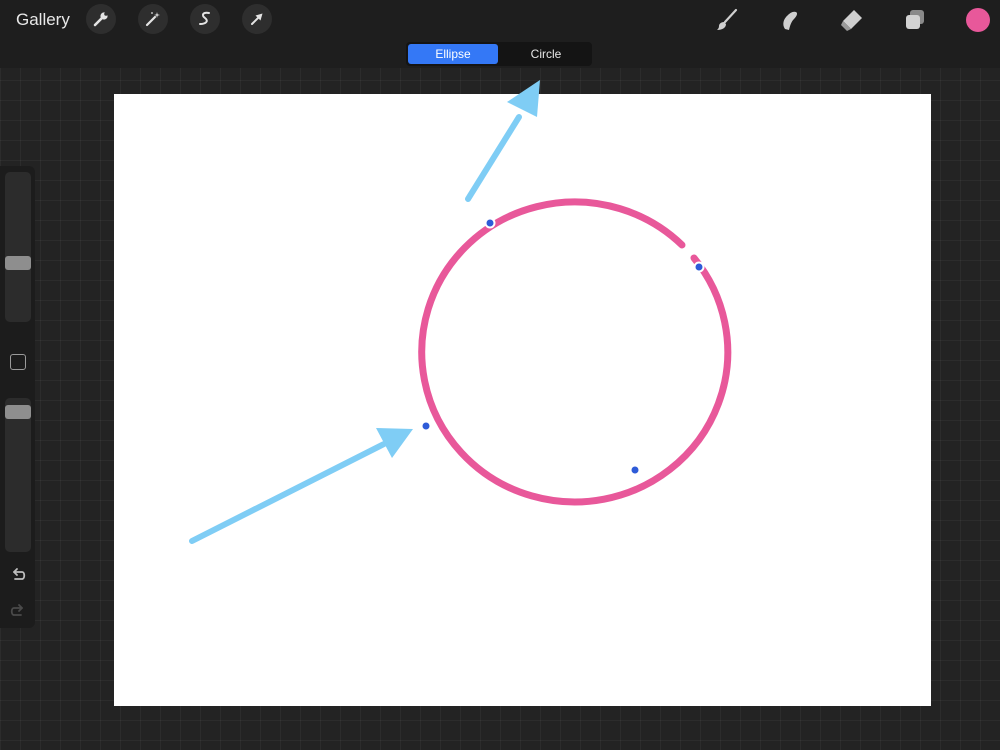  I want to click on ellipse-node-top, so click(490, 223).